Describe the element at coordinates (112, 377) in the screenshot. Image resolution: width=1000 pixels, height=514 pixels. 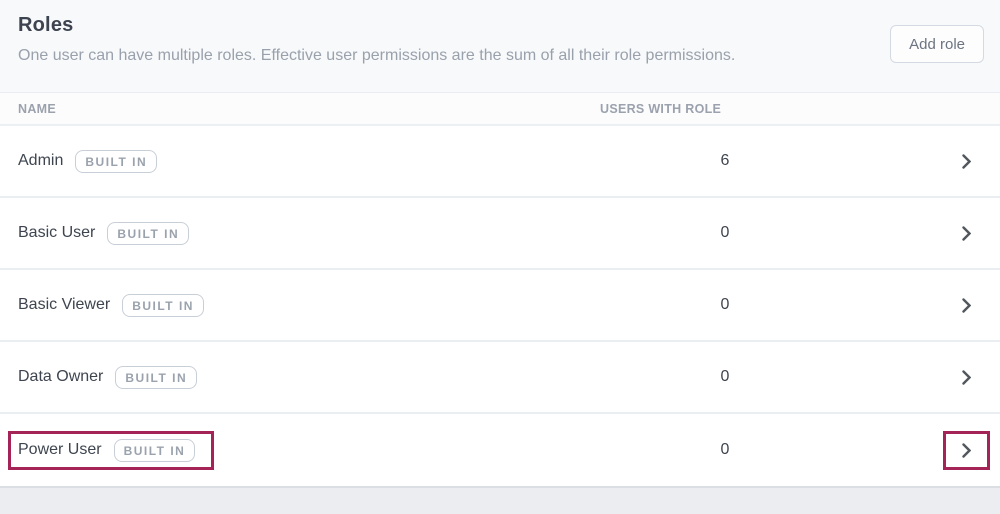
I see `role-name-group: Data Owner BUILT IN` at that location.